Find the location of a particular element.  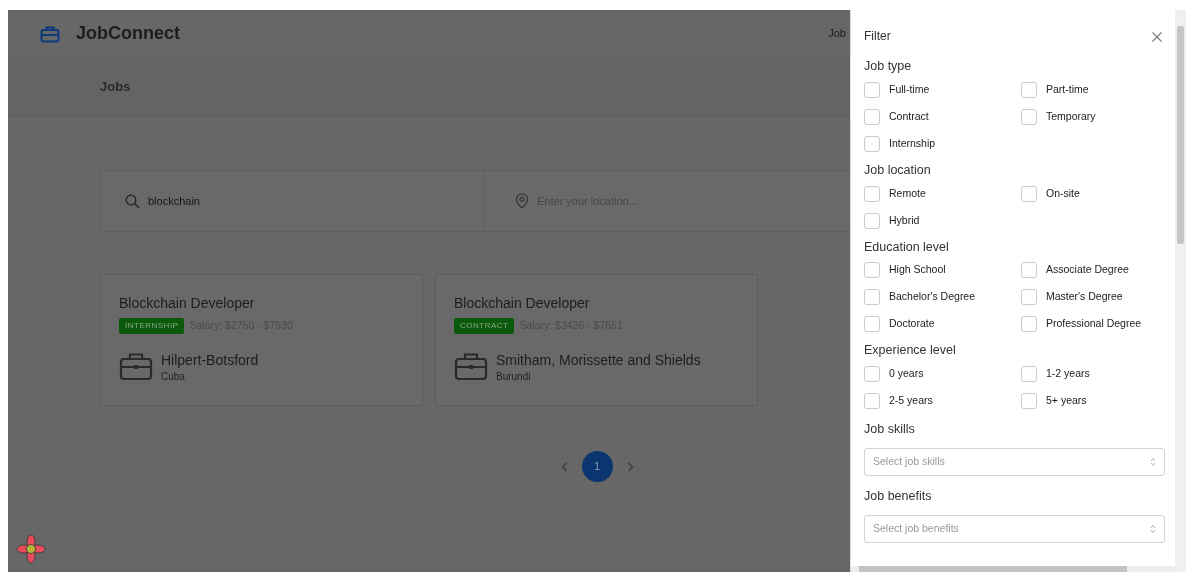

checkbox-label: High School is located at coordinates (917, 270).